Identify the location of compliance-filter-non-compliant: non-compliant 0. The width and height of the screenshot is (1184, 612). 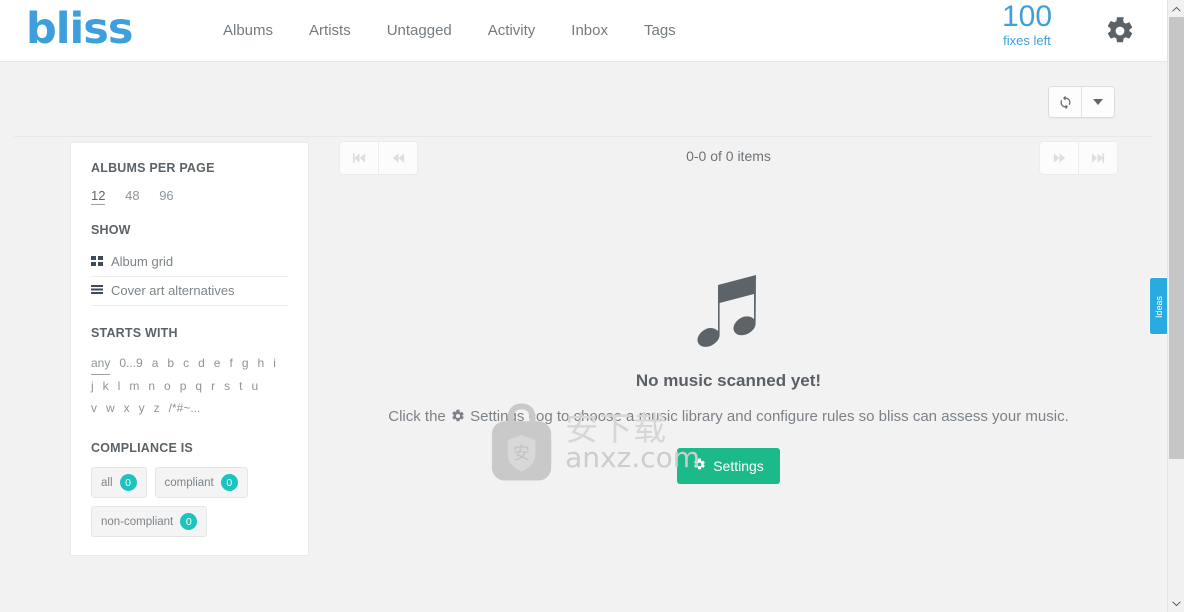
(149, 521).